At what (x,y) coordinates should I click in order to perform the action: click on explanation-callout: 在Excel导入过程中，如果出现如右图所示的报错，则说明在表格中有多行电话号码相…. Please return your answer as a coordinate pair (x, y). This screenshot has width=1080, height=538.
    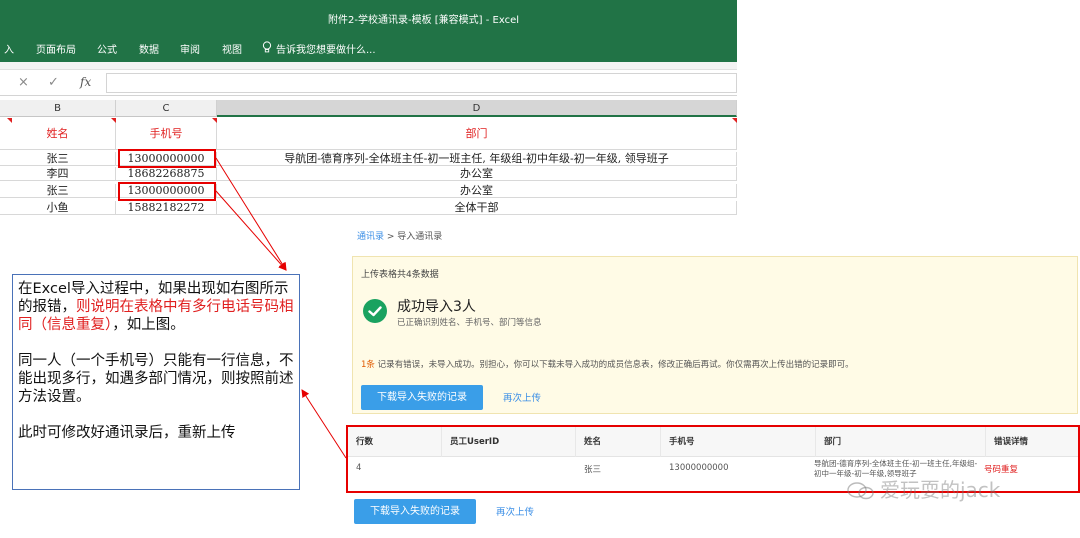
    Looking at the image, I should click on (156, 382).